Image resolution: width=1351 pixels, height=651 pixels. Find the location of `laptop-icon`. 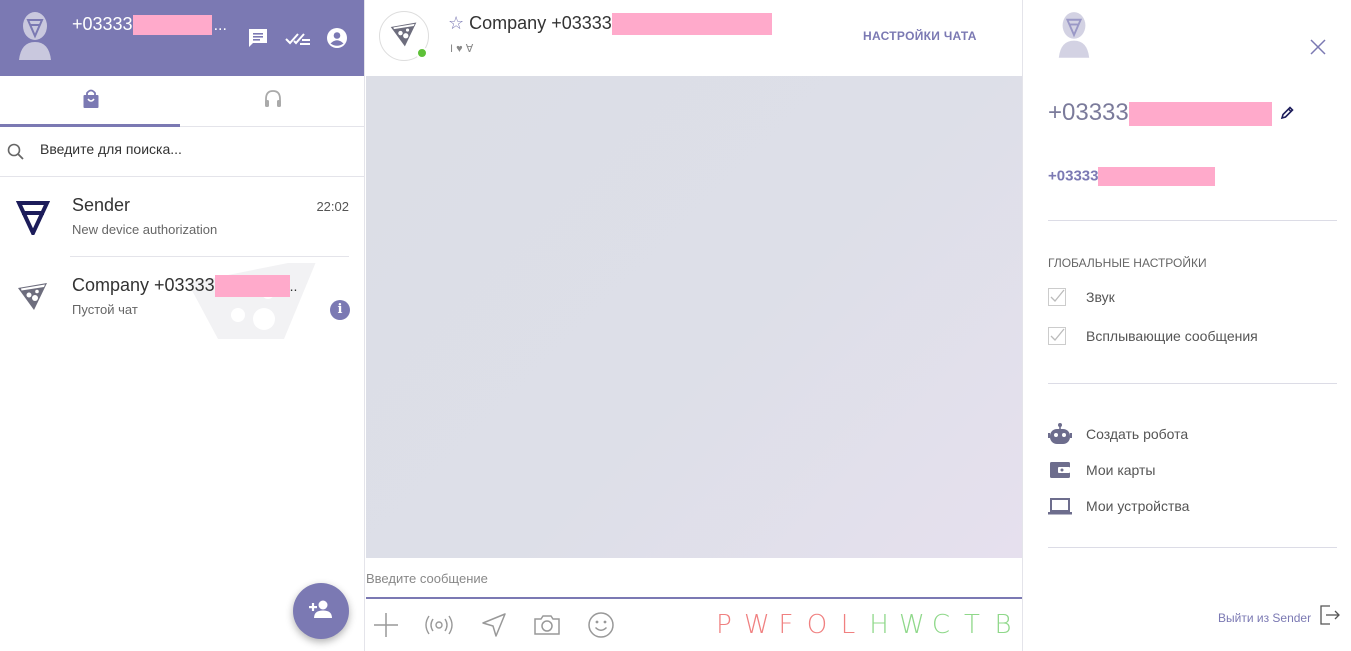

laptop-icon is located at coordinates (1060, 506).